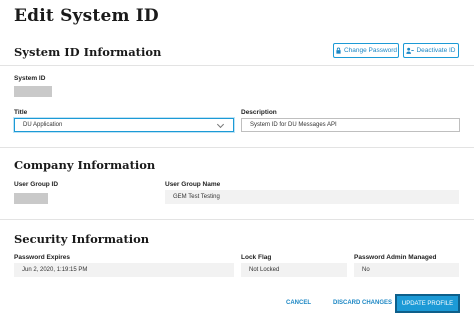 Image resolution: width=474 pixels, height=323 pixels. I want to click on user-group-name-field: GEM Test Testing, so click(312, 197).